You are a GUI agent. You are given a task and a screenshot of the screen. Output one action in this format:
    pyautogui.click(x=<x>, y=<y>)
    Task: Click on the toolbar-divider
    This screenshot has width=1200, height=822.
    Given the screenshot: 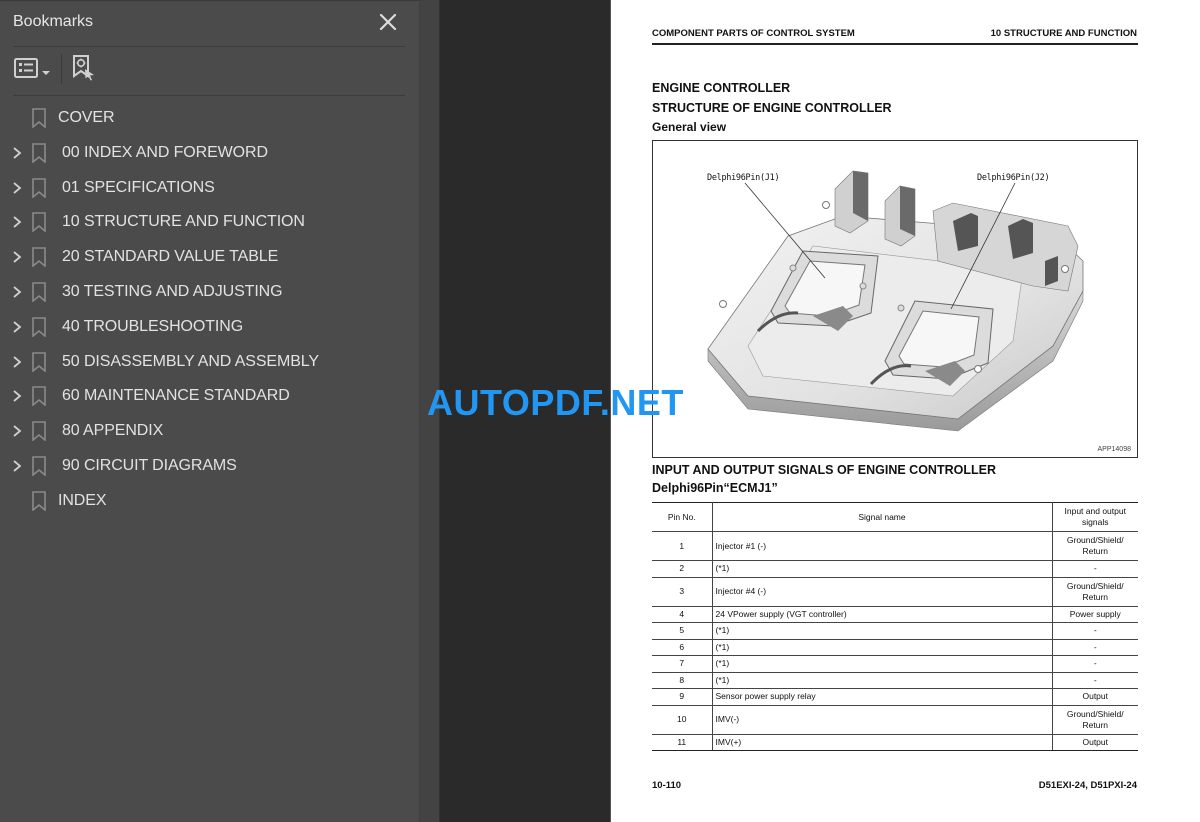 What is the action you would take?
    pyautogui.click(x=209, y=95)
    